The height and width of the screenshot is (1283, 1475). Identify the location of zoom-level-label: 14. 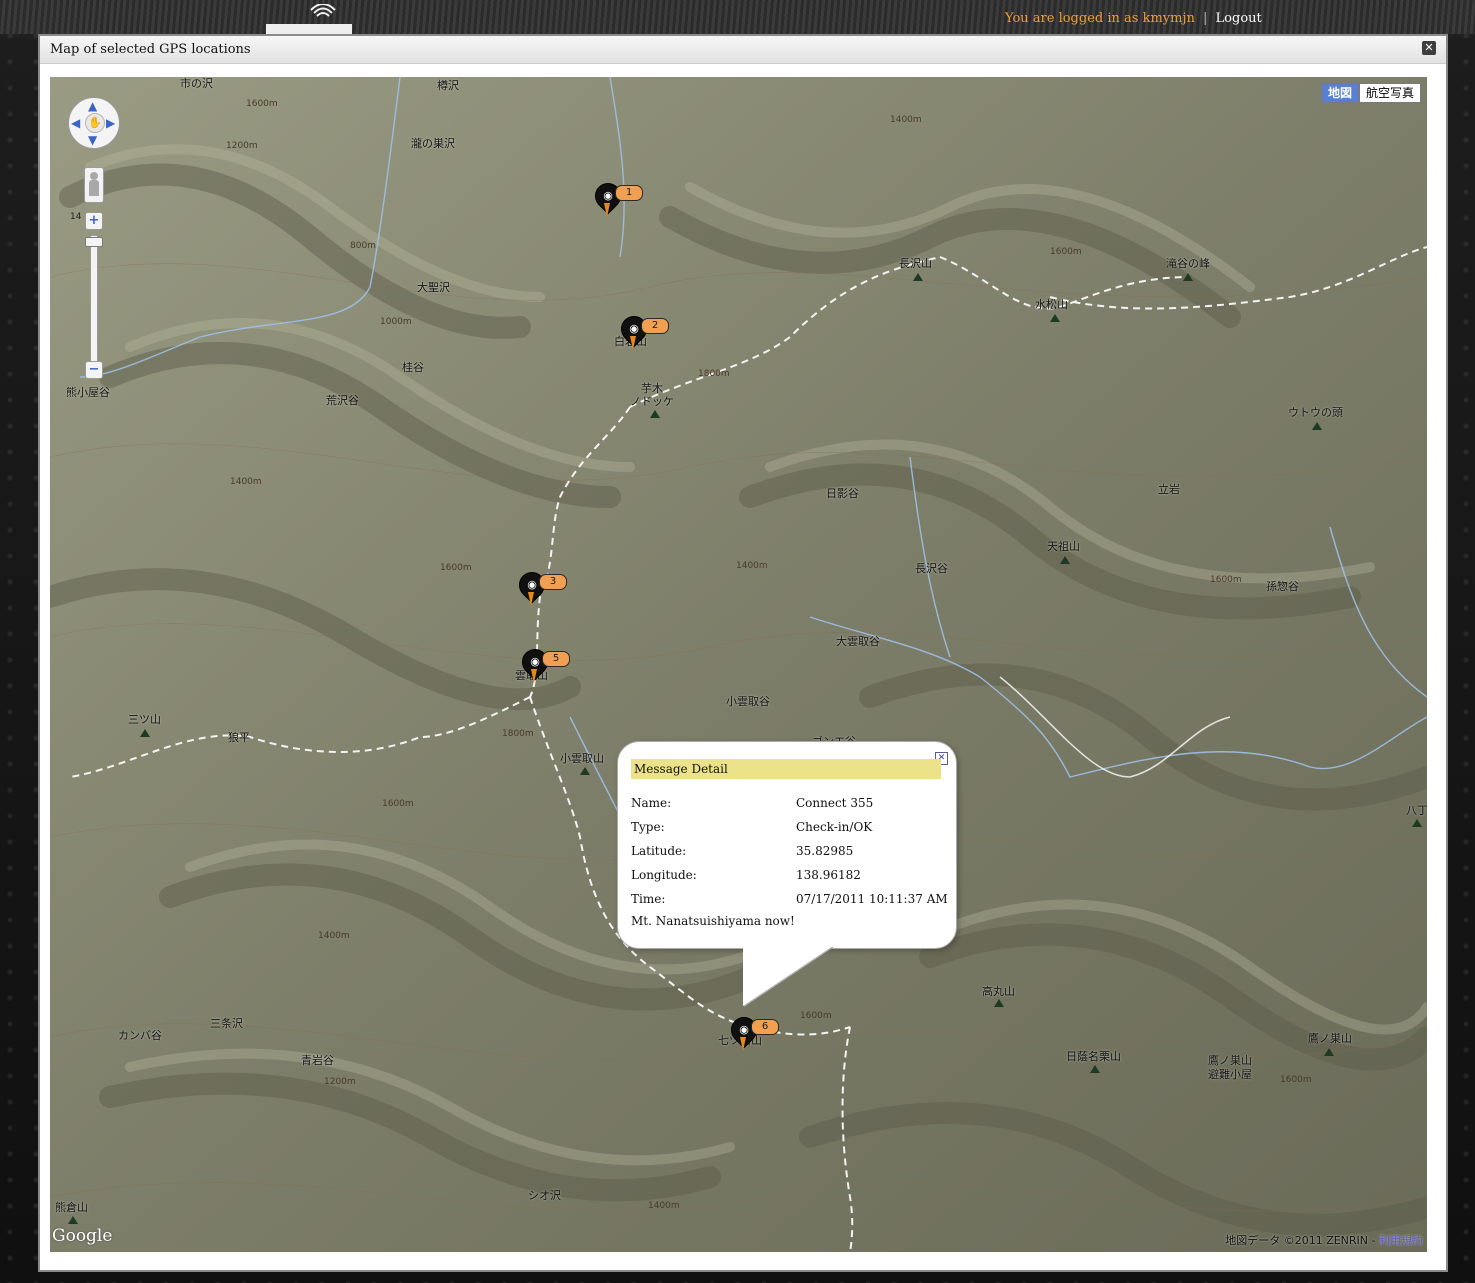
(76, 217).